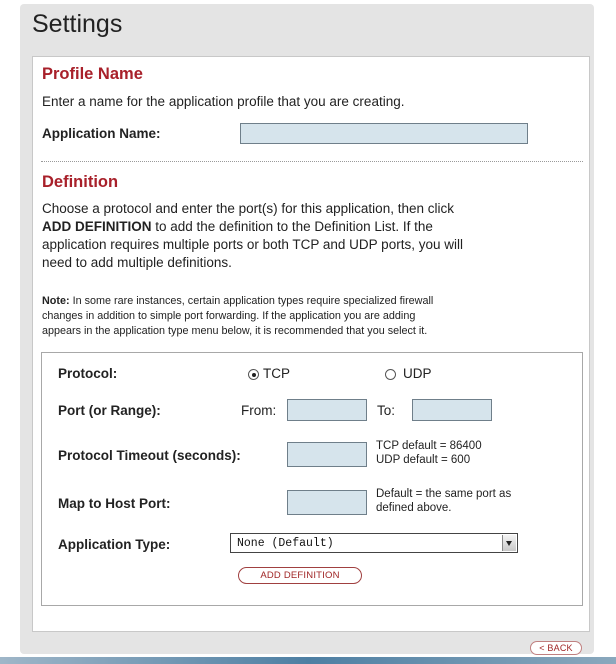  Describe the element at coordinates (312, 161) in the screenshot. I see `section-divider` at that location.